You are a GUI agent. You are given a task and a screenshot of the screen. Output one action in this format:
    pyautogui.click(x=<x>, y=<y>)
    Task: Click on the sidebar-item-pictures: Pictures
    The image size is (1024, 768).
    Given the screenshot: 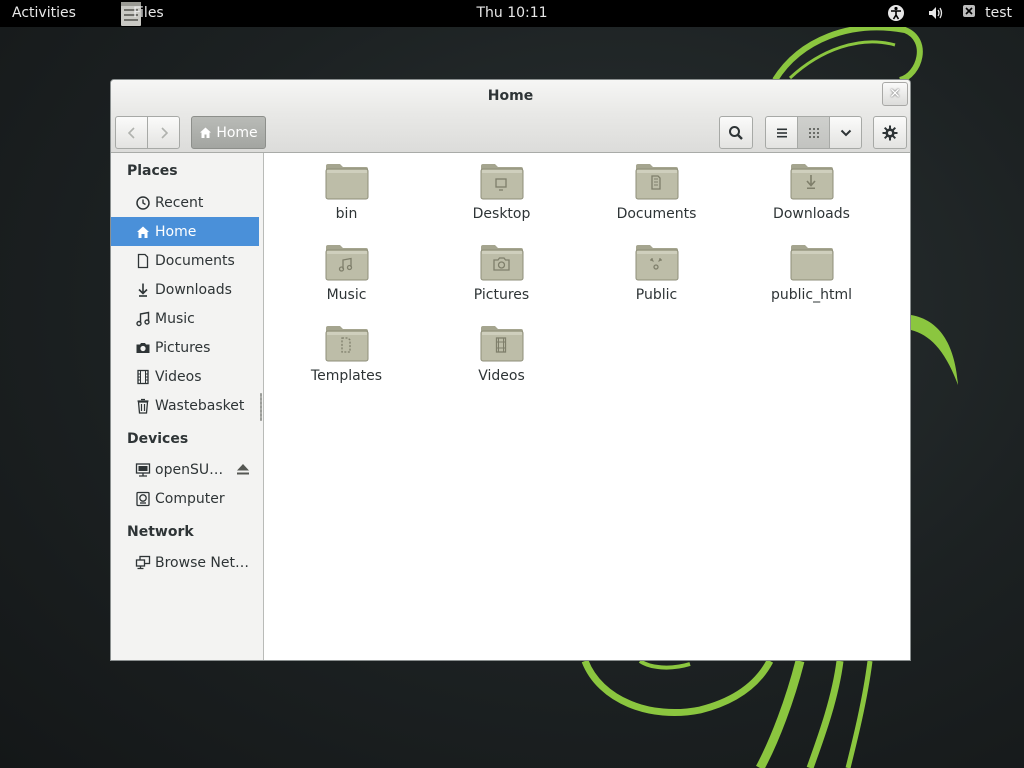 What is the action you would take?
    pyautogui.click(x=185, y=347)
    